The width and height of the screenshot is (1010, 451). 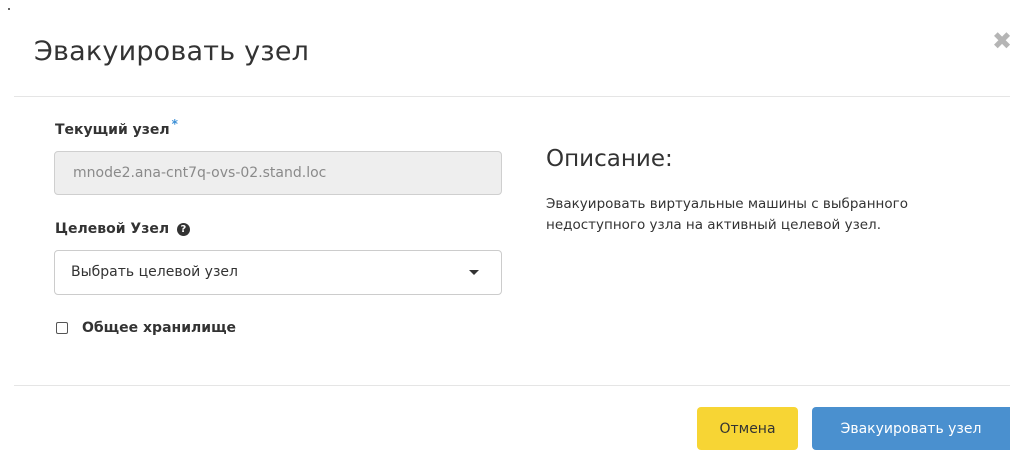 I want to click on evacuate-node-button: Эвакуировать узел, so click(x=911, y=428).